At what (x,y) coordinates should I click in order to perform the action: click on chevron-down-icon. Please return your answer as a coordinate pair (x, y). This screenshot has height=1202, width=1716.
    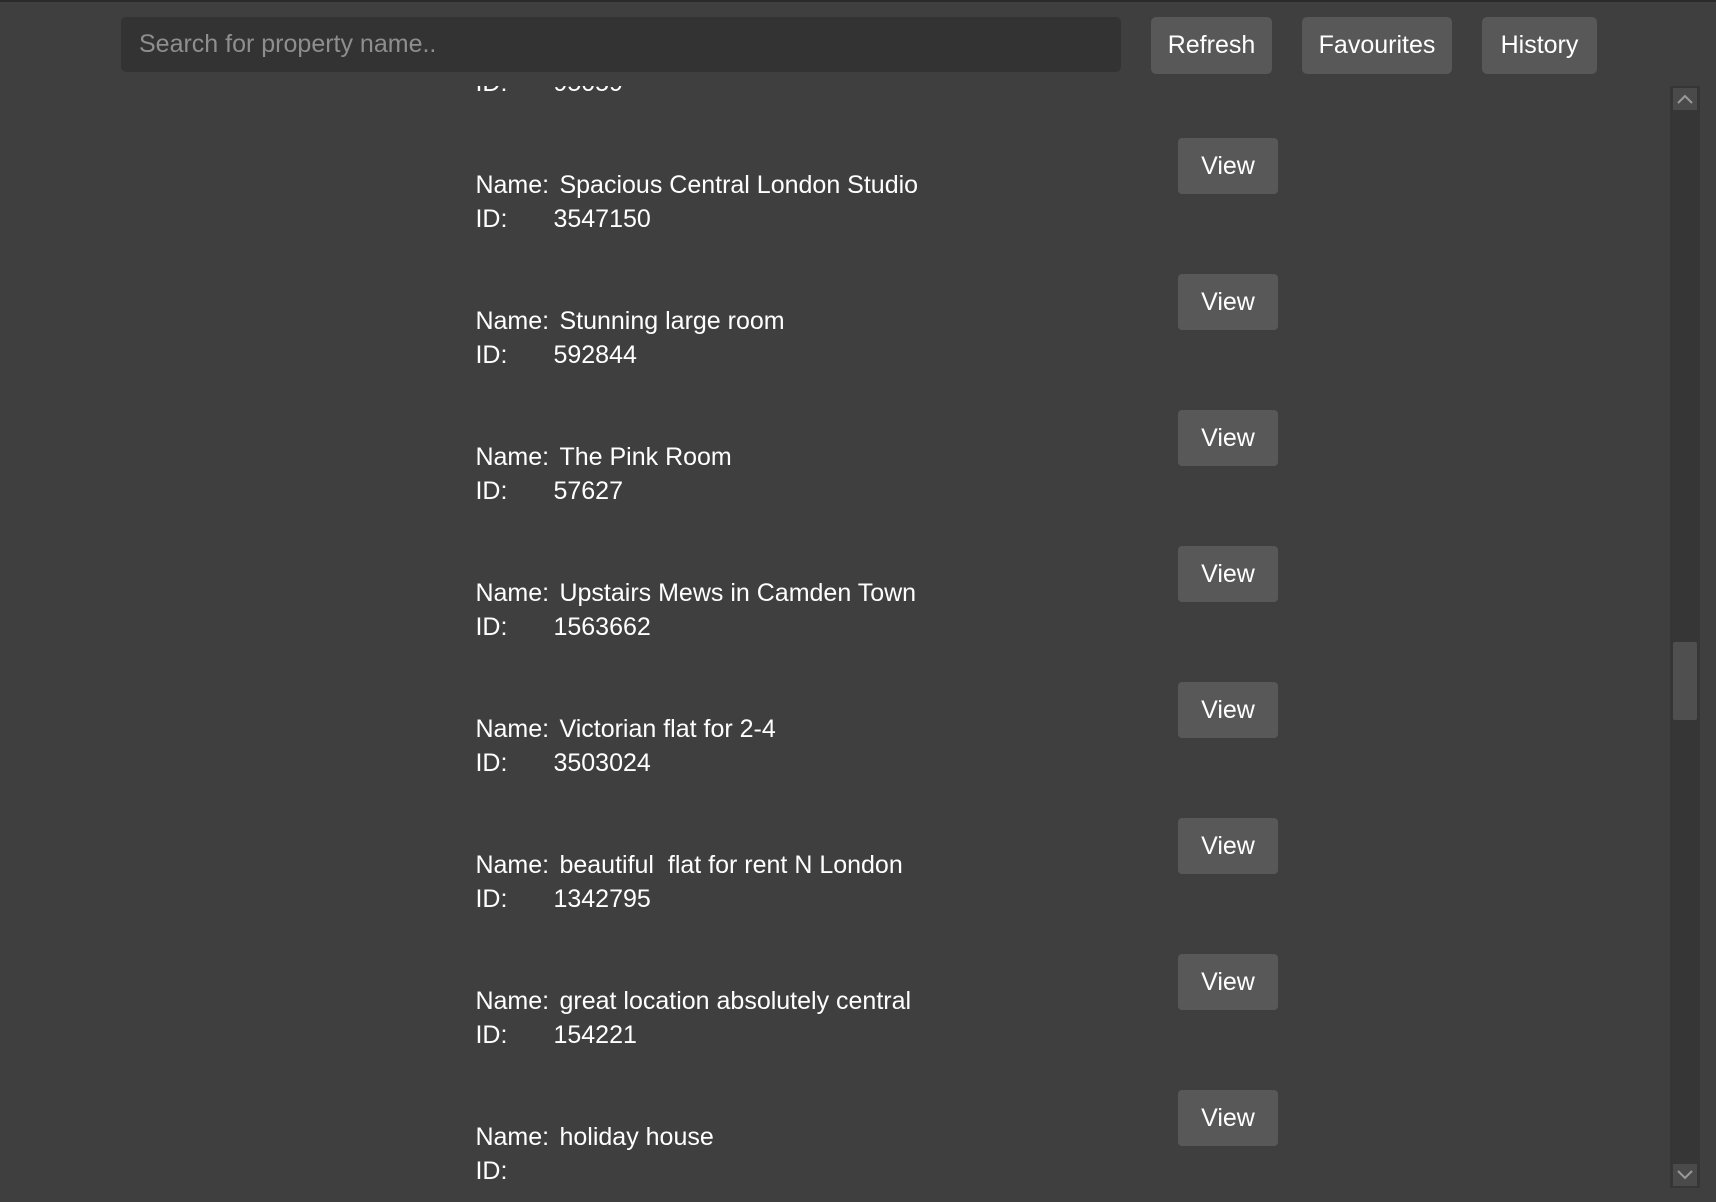
    Looking at the image, I should click on (1685, 1175).